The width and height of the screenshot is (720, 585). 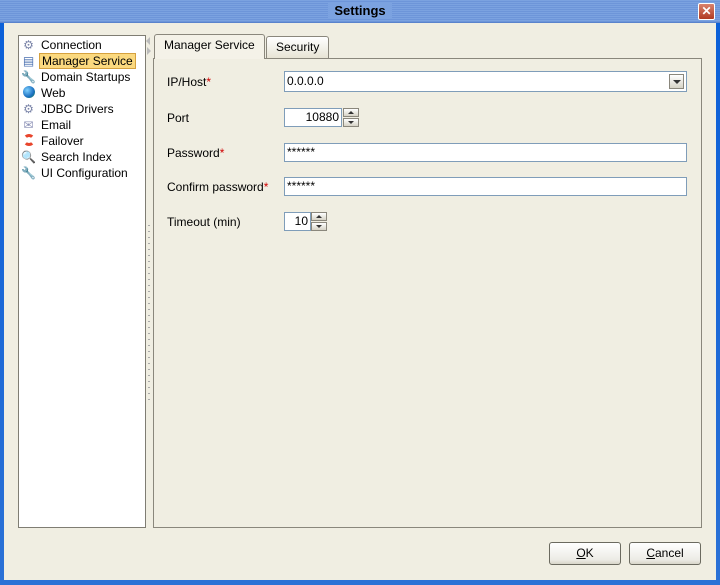 What do you see at coordinates (485, 186) in the screenshot?
I see `confirm-password-field: ******` at bounding box center [485, 186].